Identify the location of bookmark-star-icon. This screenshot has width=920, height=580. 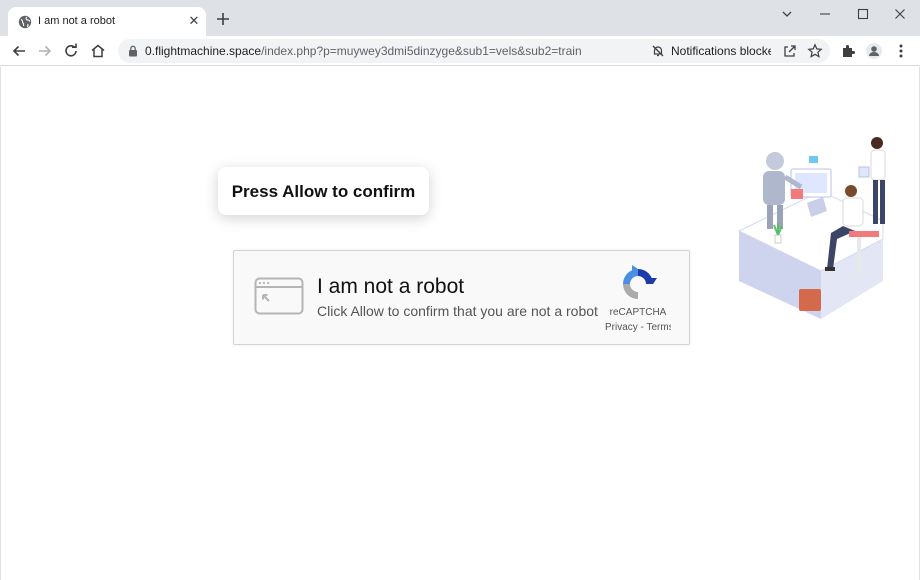
(815, 51).